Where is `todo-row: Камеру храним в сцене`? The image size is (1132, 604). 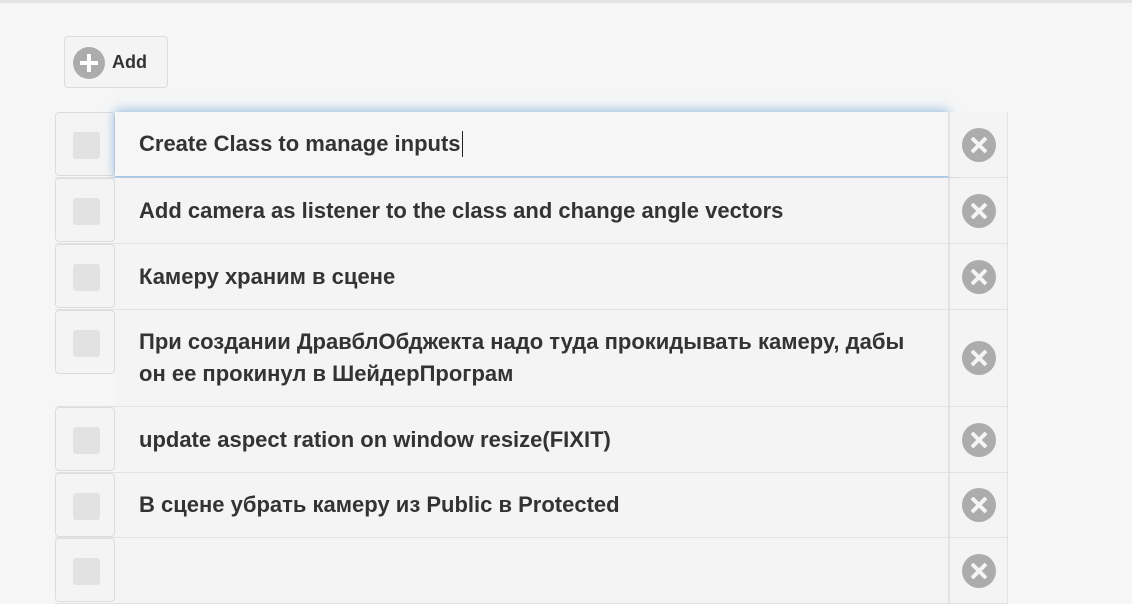 todo-row: Камеру храним в сцене is located at coordinates (531, 277).